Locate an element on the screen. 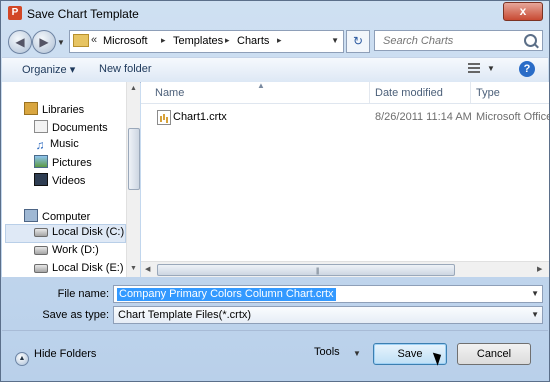 This screenshot has width=550, height=382. chevron-up-icon: ▲ is located at coordinates (22, 359).